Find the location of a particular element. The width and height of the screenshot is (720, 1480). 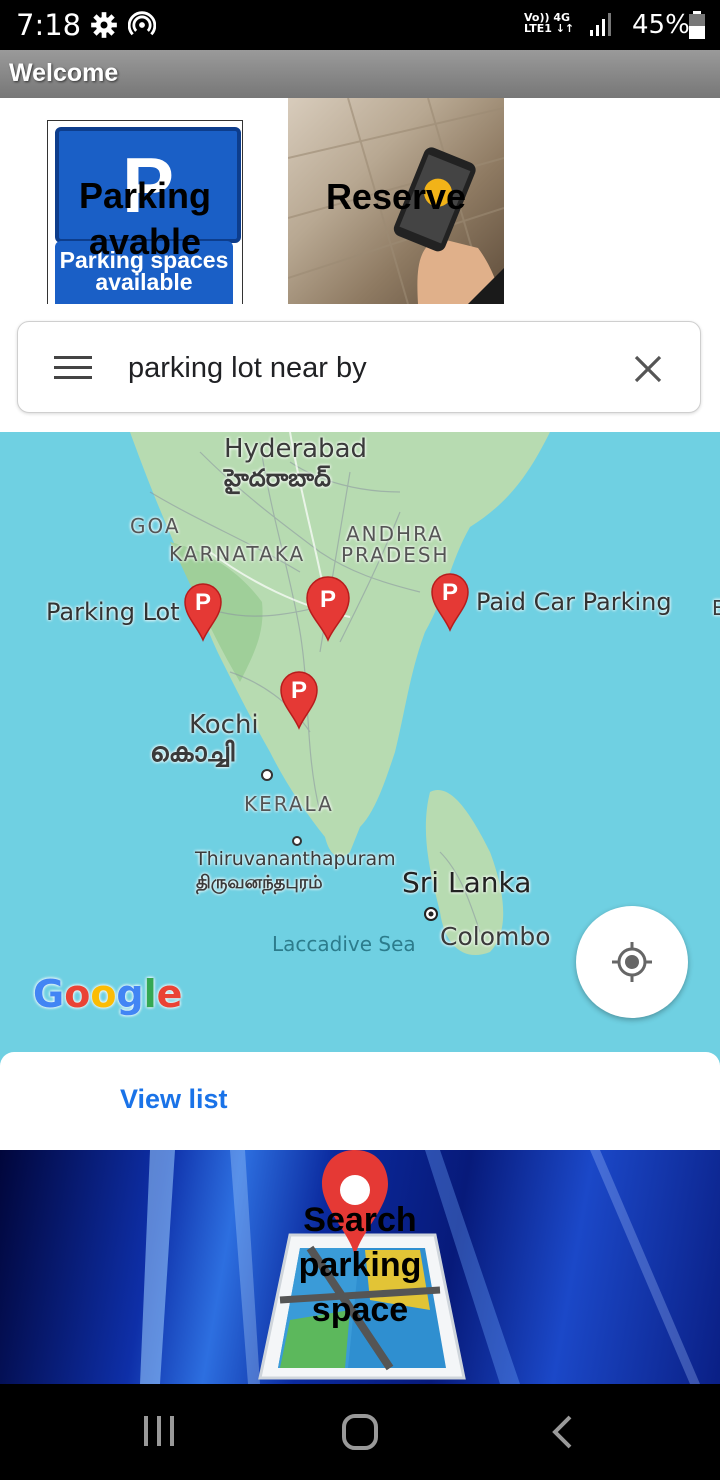

map-label-kochi: Kochi is located at coordinates (224, 725).